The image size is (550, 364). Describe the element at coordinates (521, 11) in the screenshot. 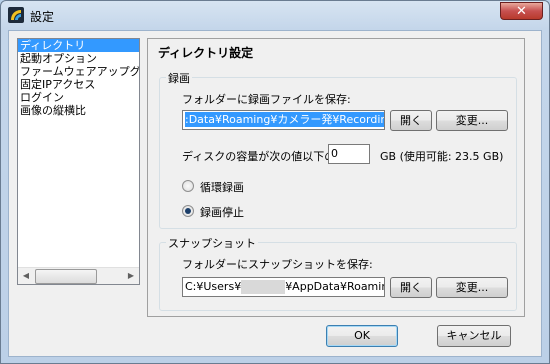

I see `close-button: ✕` at that location.